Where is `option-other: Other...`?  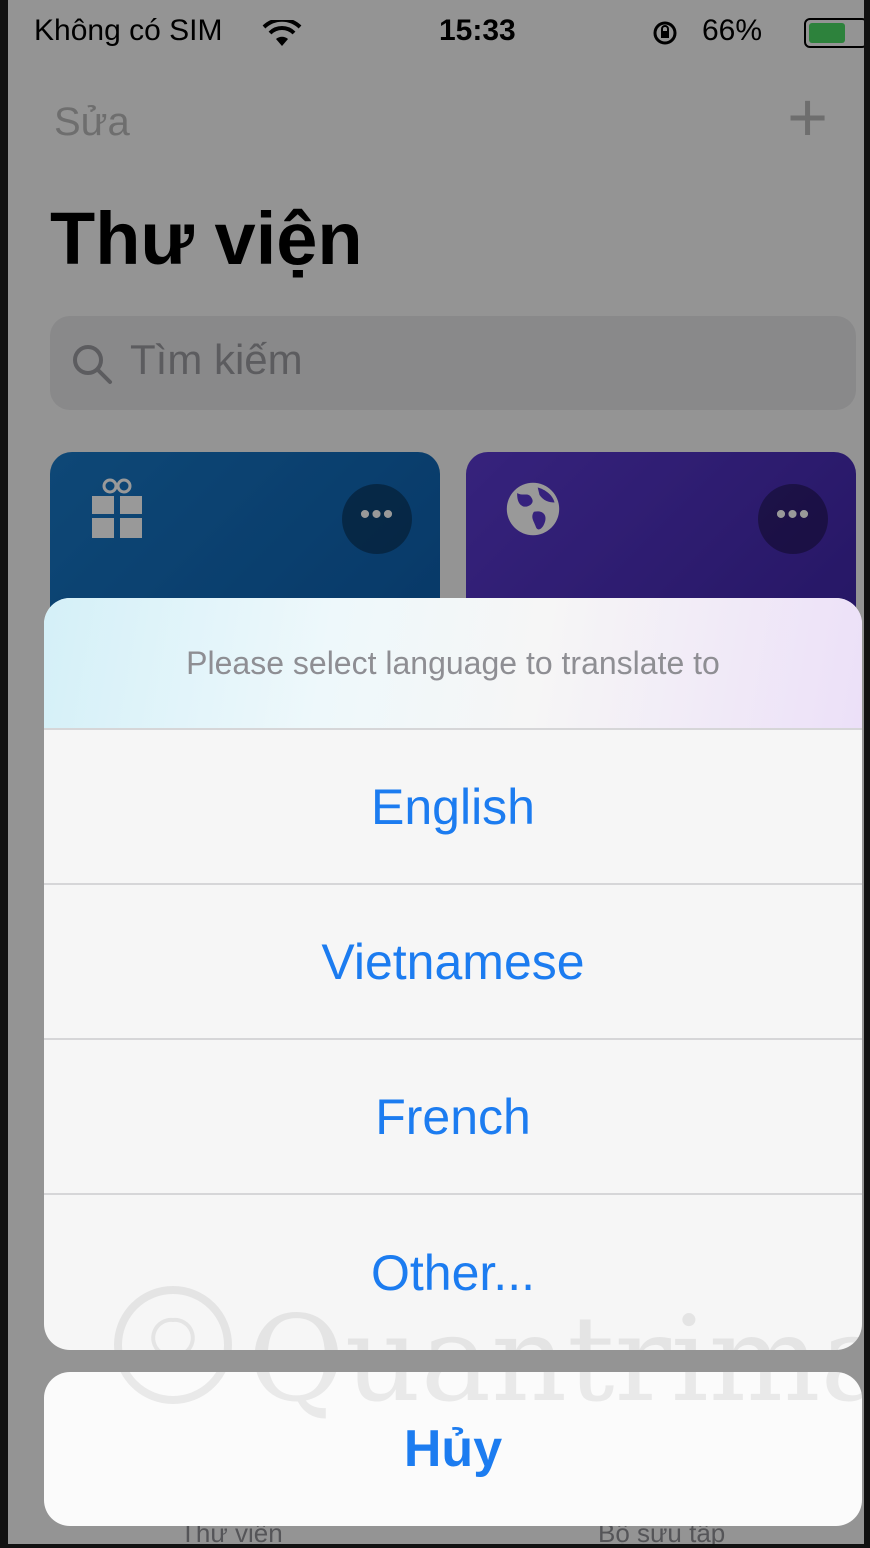
option-other: Other... is located at coordinates (453, 1272).